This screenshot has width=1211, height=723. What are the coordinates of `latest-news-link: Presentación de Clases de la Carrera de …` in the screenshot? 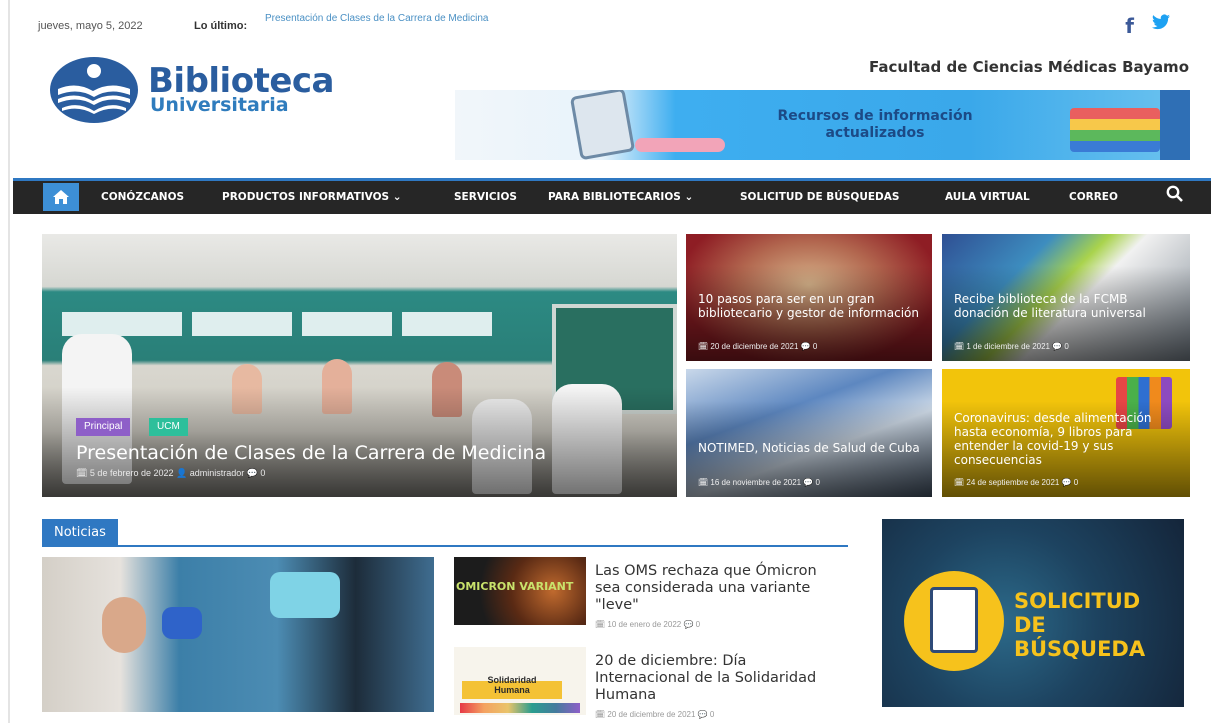 It's located at (376, 18).